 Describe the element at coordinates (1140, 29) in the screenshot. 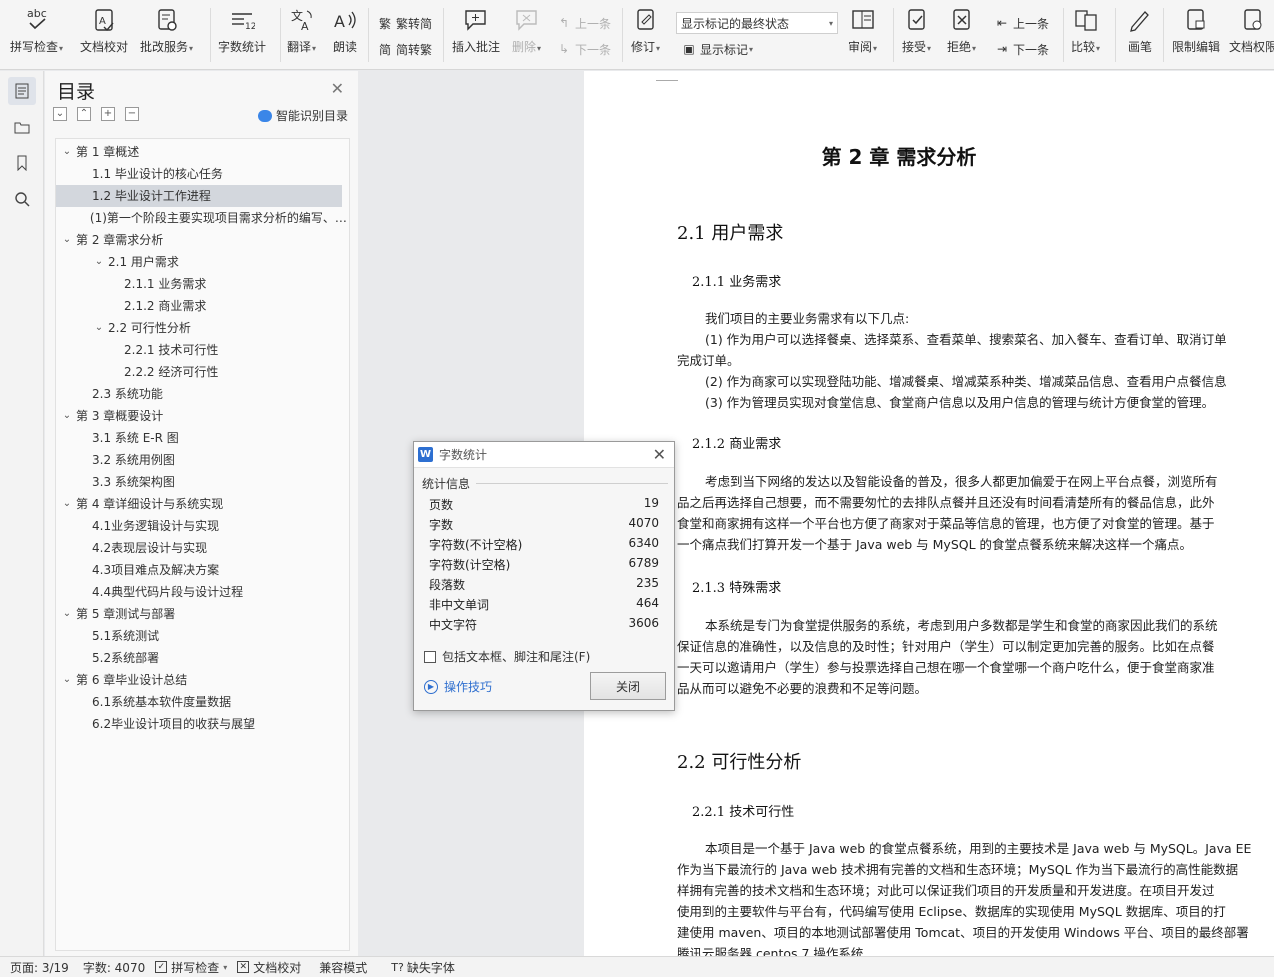

I see `ink-button: 画笔` at that location.